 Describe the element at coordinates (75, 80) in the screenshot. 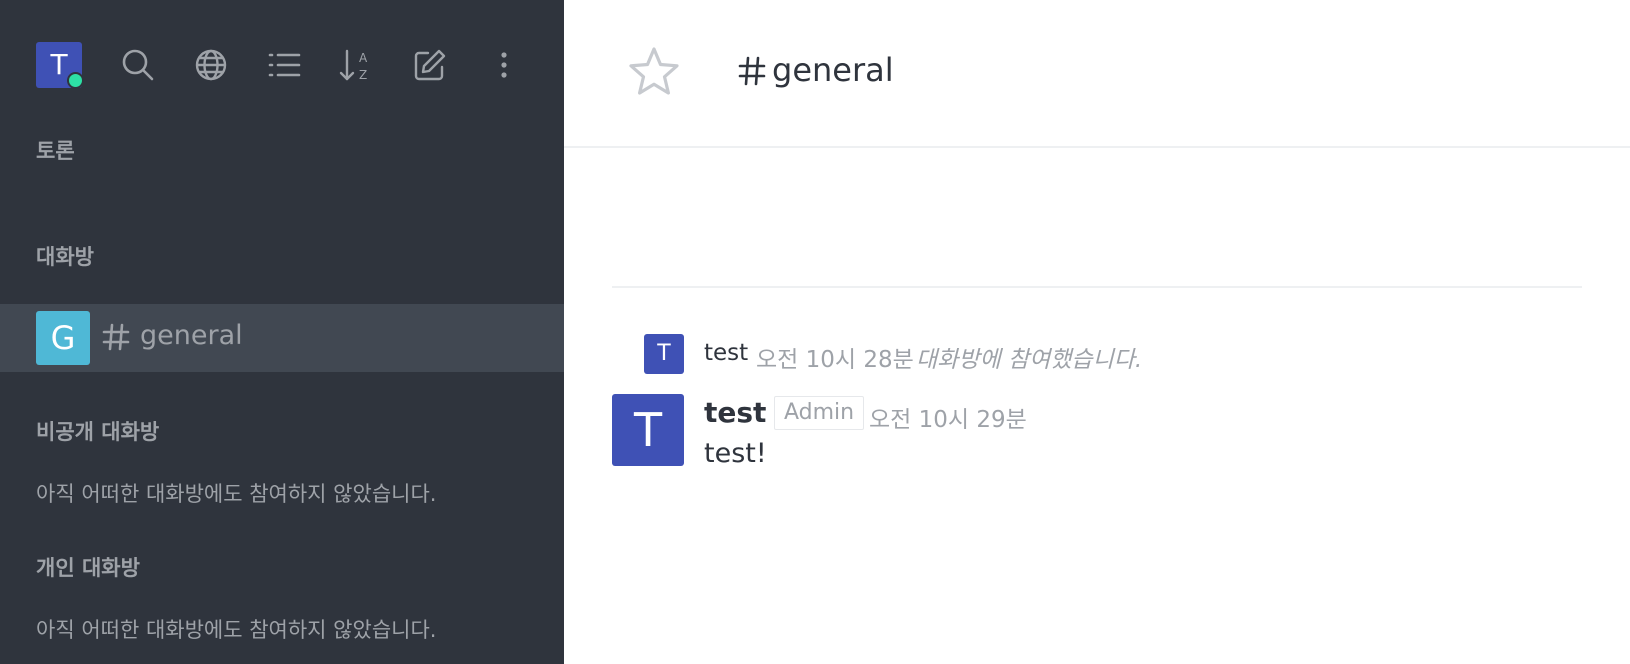

I see `online-status-indicator` at that location.